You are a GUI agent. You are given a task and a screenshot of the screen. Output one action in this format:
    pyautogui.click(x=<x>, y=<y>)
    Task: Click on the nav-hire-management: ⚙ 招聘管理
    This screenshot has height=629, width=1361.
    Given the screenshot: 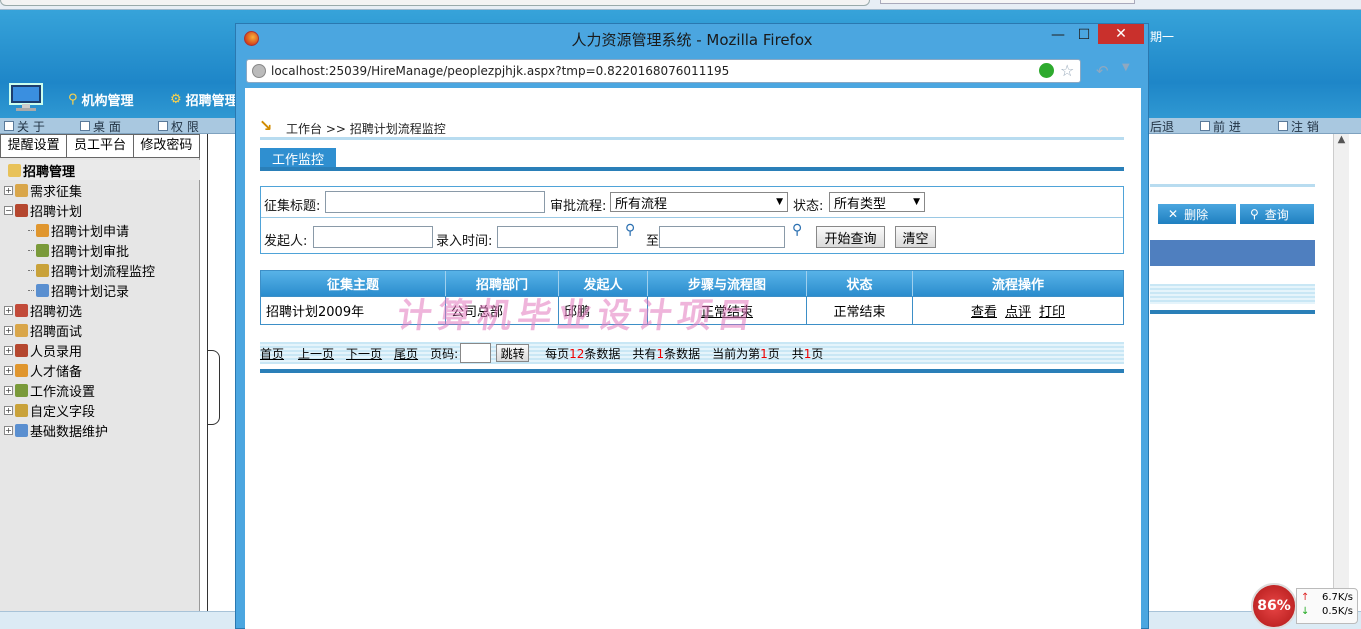 What is the action you would take?
    pyautogui.click(x=204, y=99)
    